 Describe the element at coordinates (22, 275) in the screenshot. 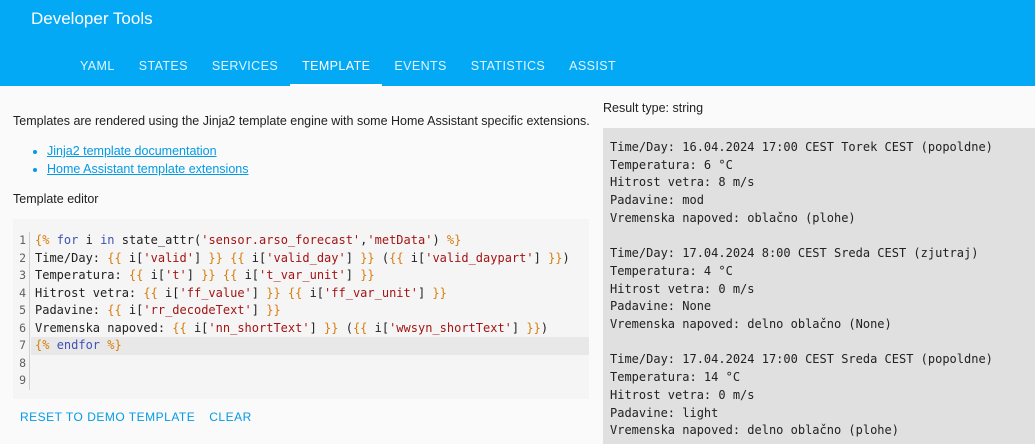

I see `line-number: 3` at that location.